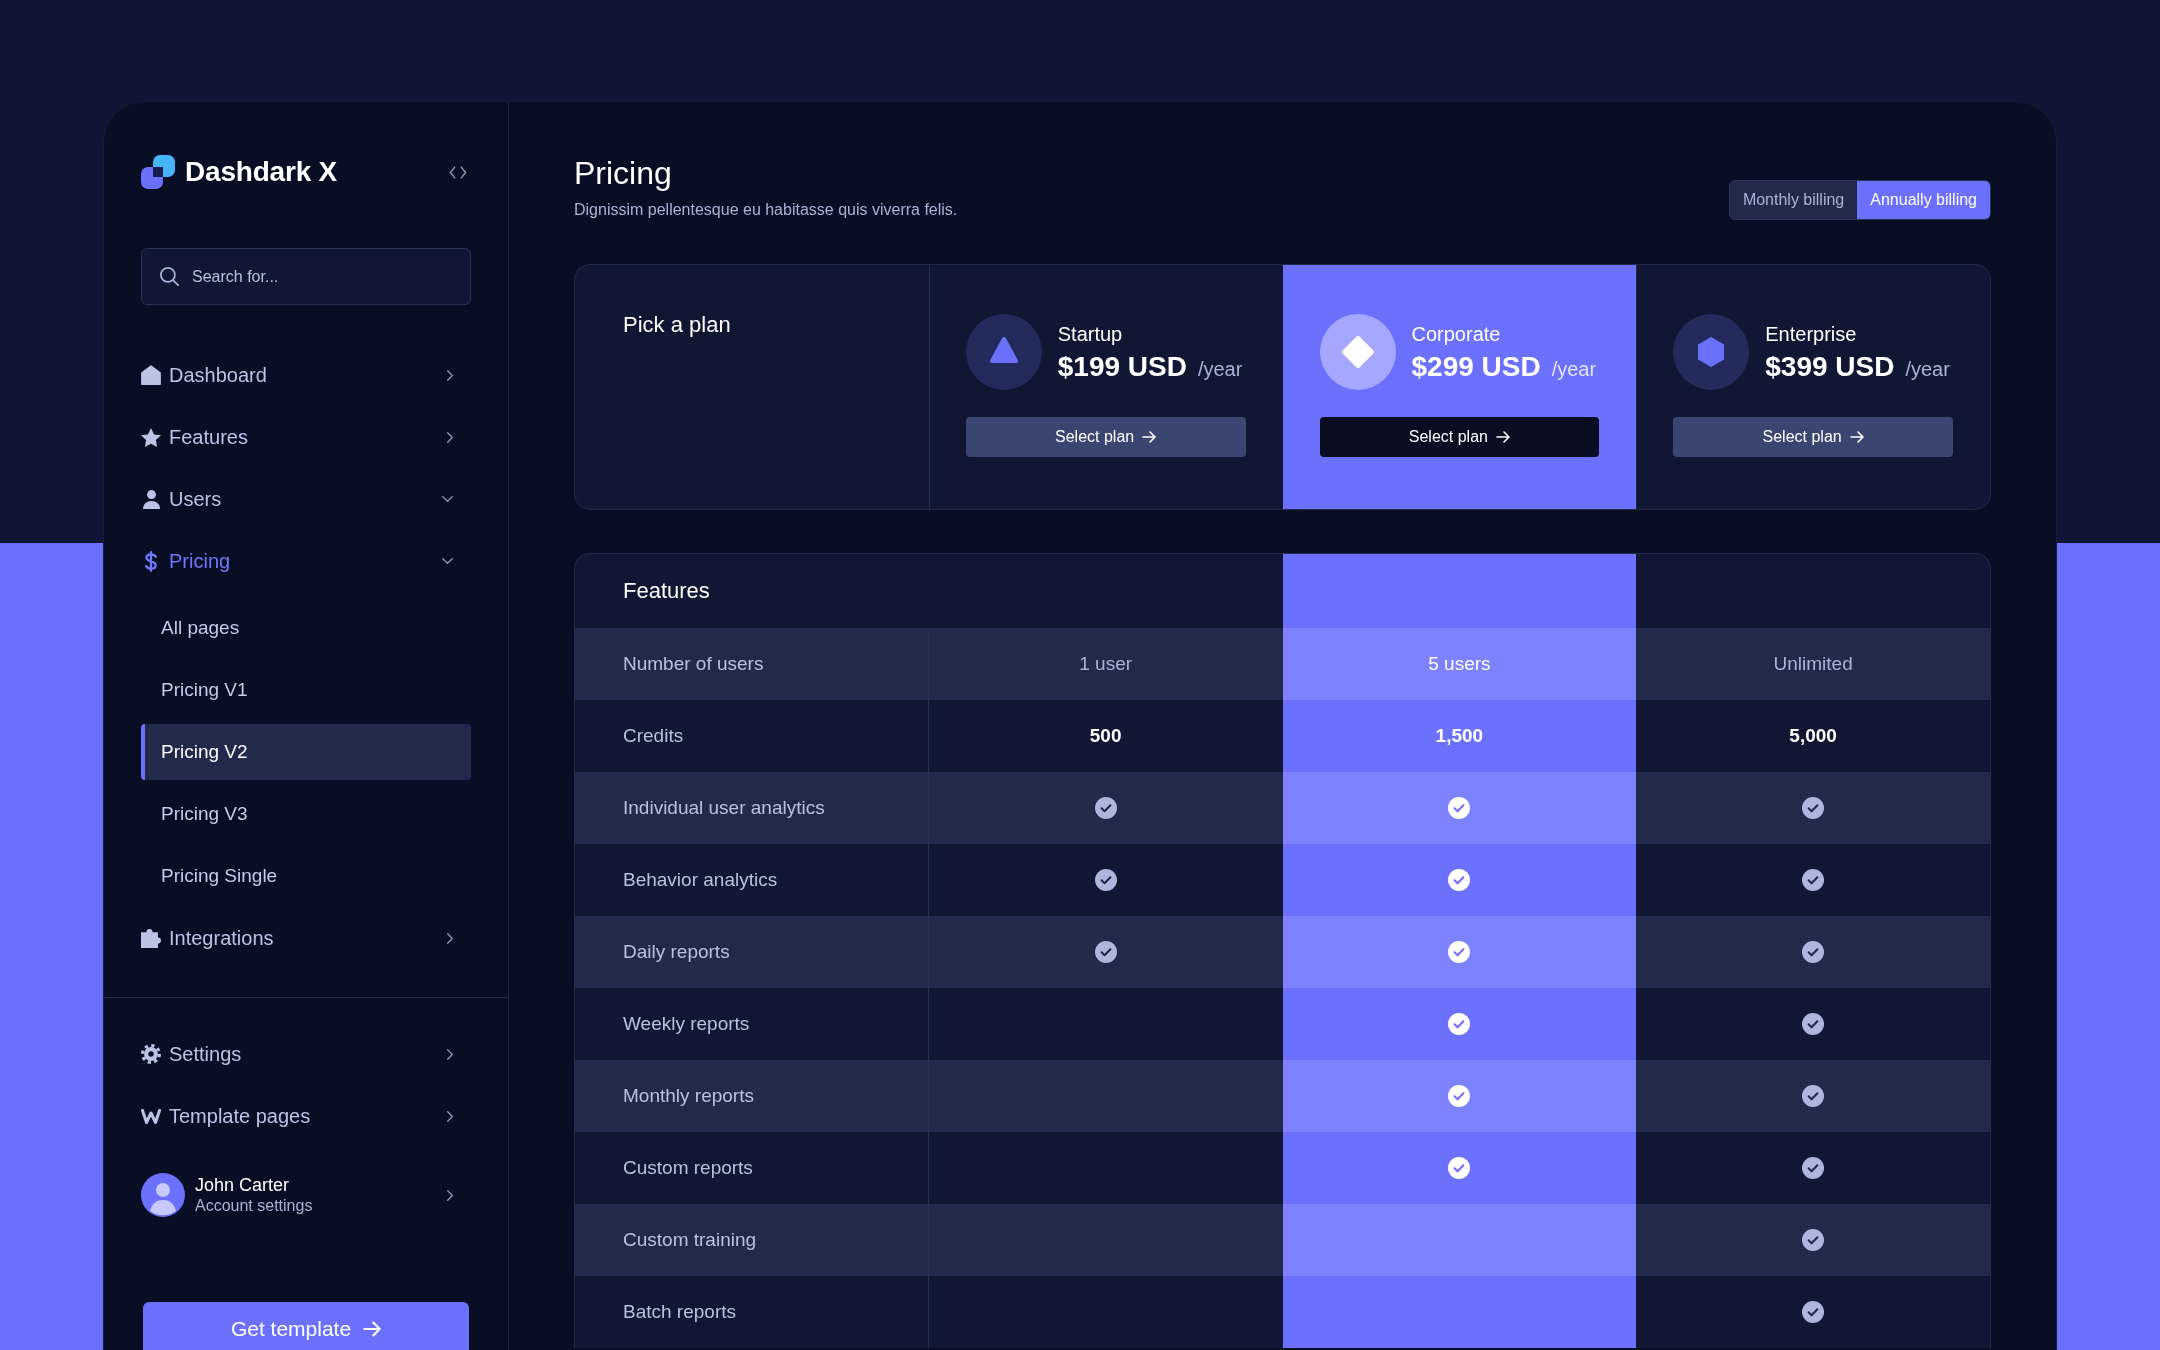 This screenshot has width=2160, height=1350. What do you see at coordinates (306, 375) in the screenshot?
I see `nav-link: Dashboard` at bounding box center [306, 375].